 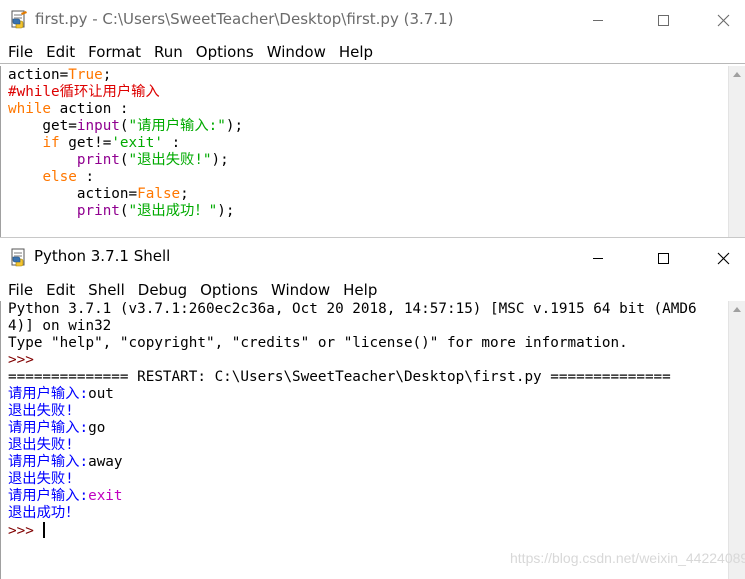 I want to click on shell-title: Python 3.7.1 Shell, so click(x=102, y=256).